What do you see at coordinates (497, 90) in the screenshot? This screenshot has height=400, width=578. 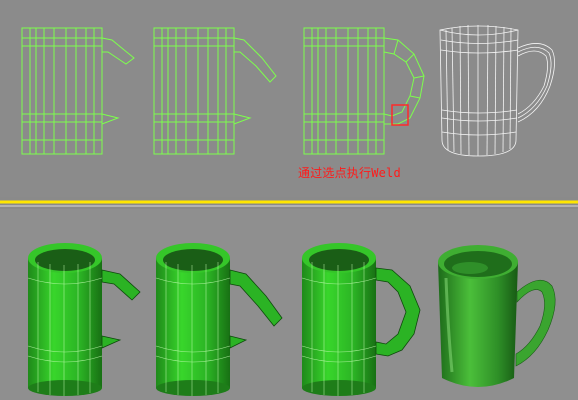 I see `mug-wireframe-final` at bounding box center [497, 90].